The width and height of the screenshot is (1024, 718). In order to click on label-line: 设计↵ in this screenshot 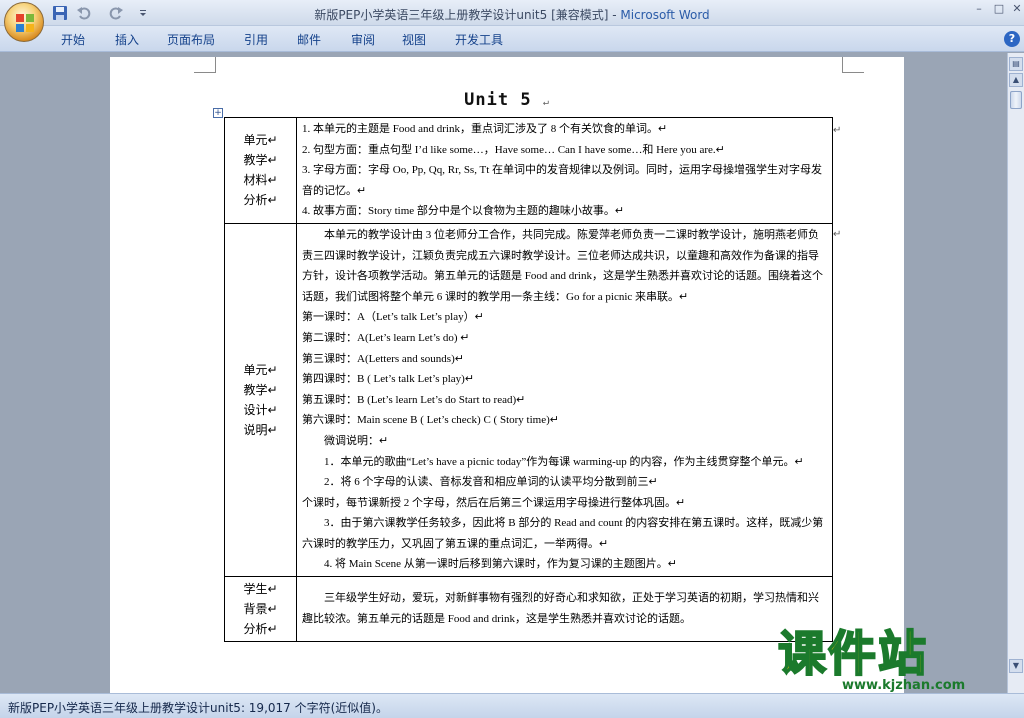, I will do `click(260, 410)`.